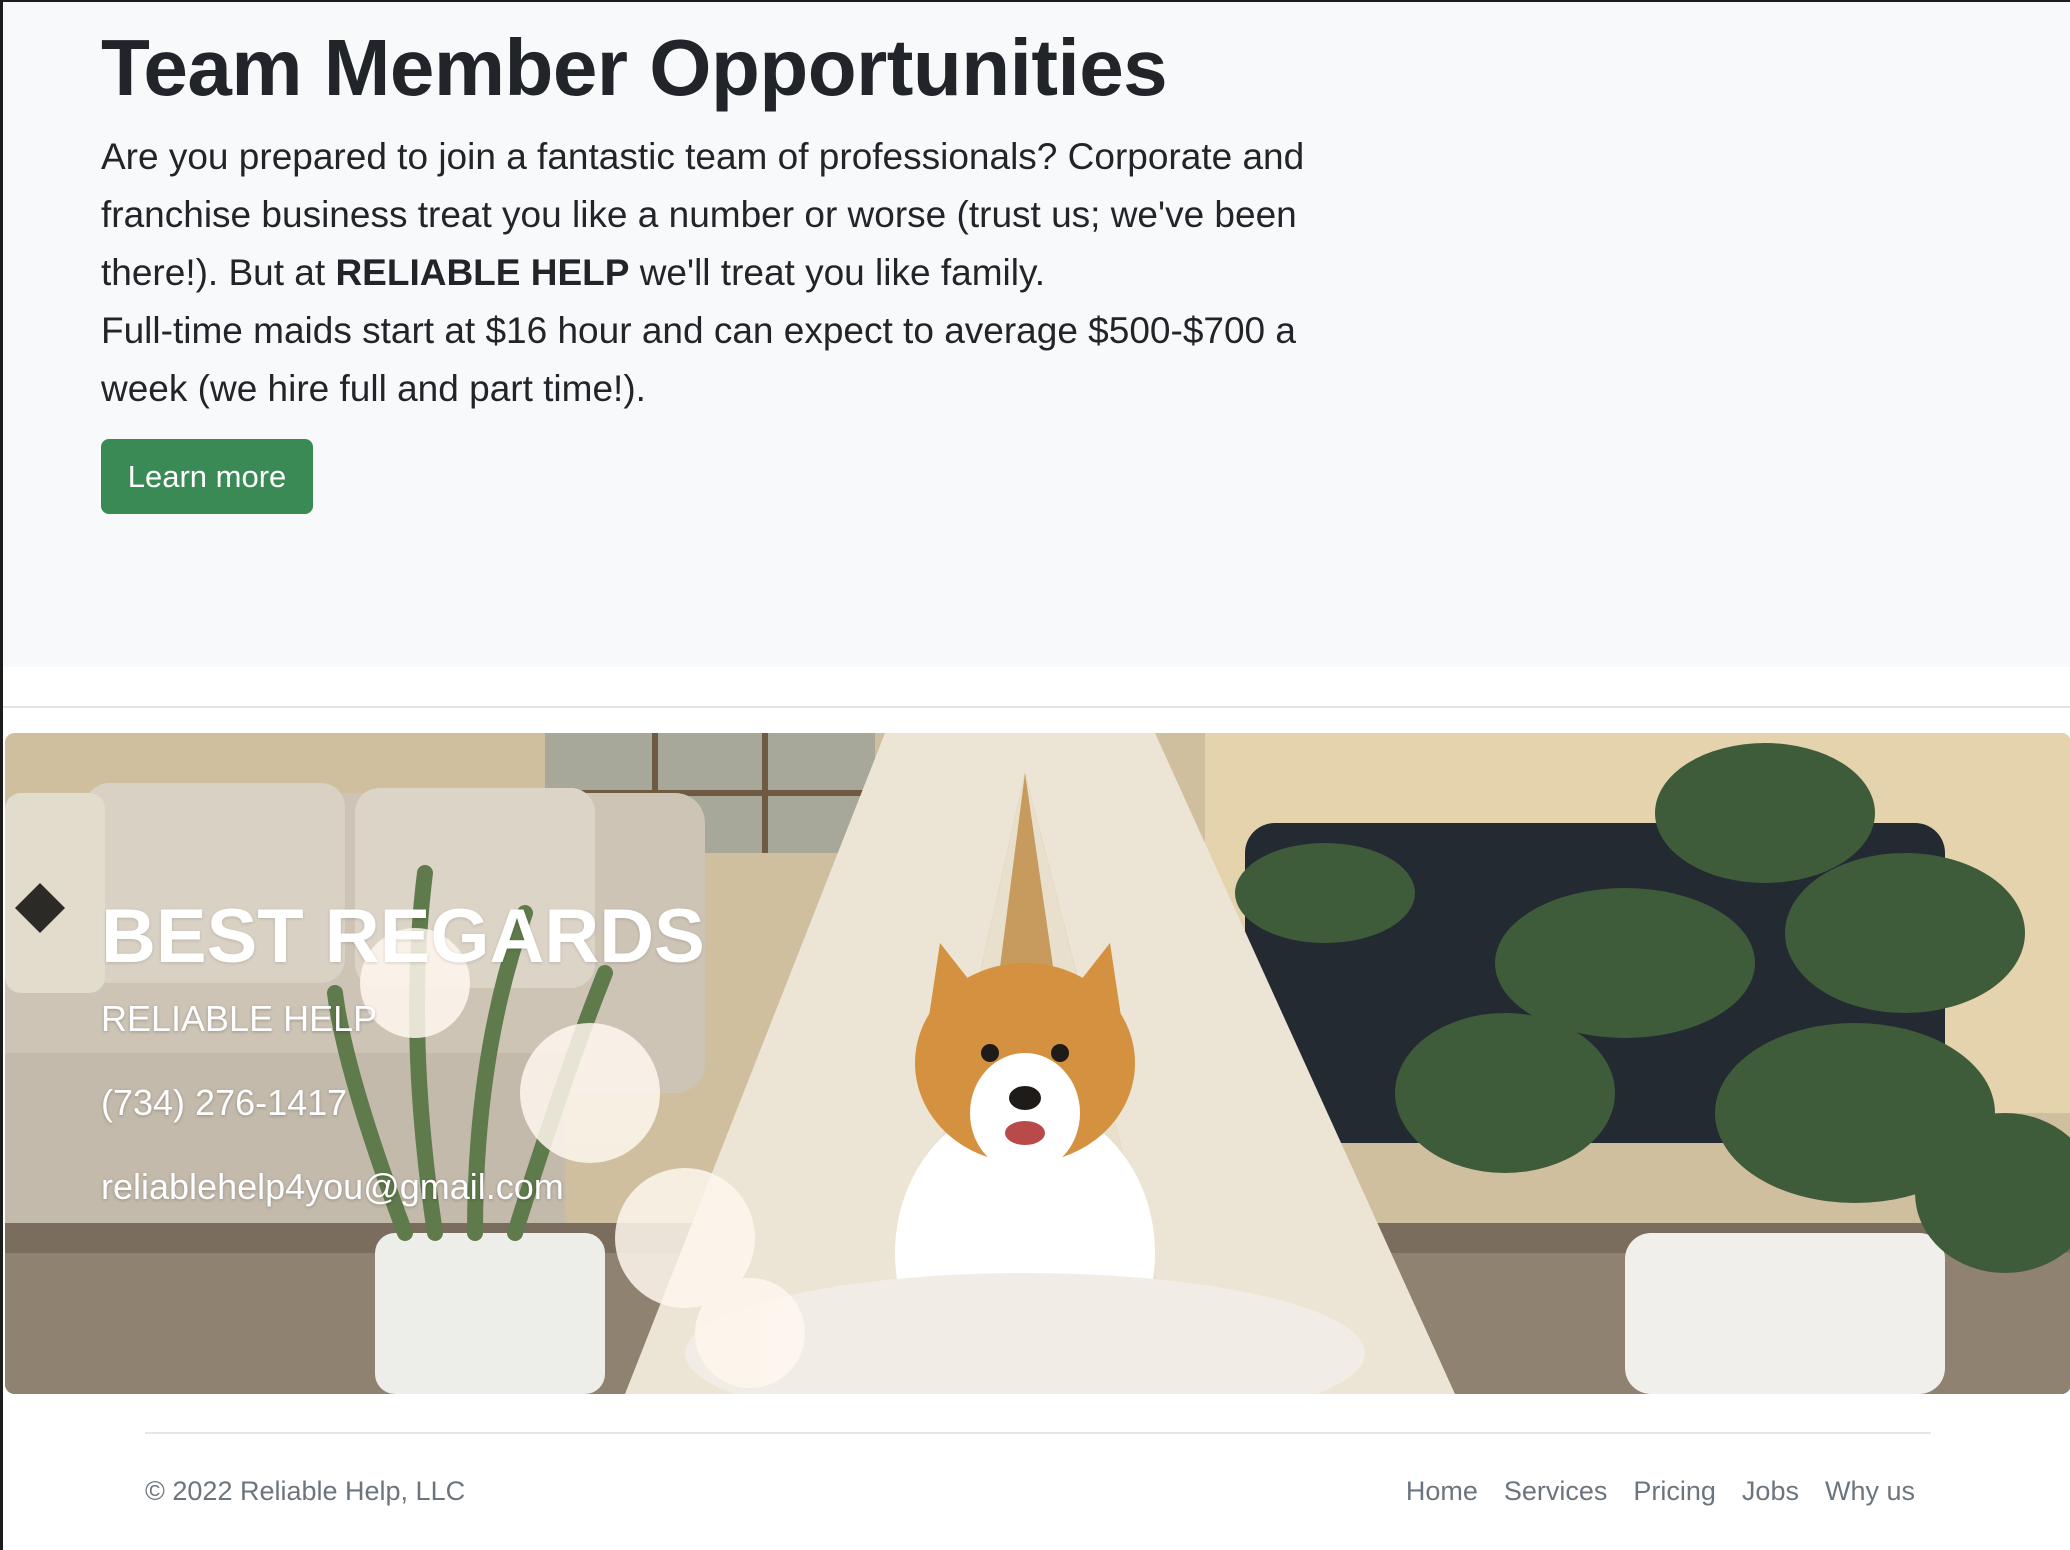 The height and width of the screenshot is (1550, 2070). Describe the element at coordinates (224, 1102) in the screenshot. I see `phone-number: (734) 276-1417` at that location.